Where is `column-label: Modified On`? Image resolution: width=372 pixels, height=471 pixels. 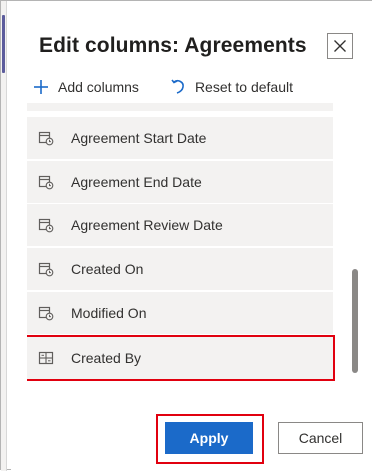
column-label: Modified On is located at coordinates (109, 313).